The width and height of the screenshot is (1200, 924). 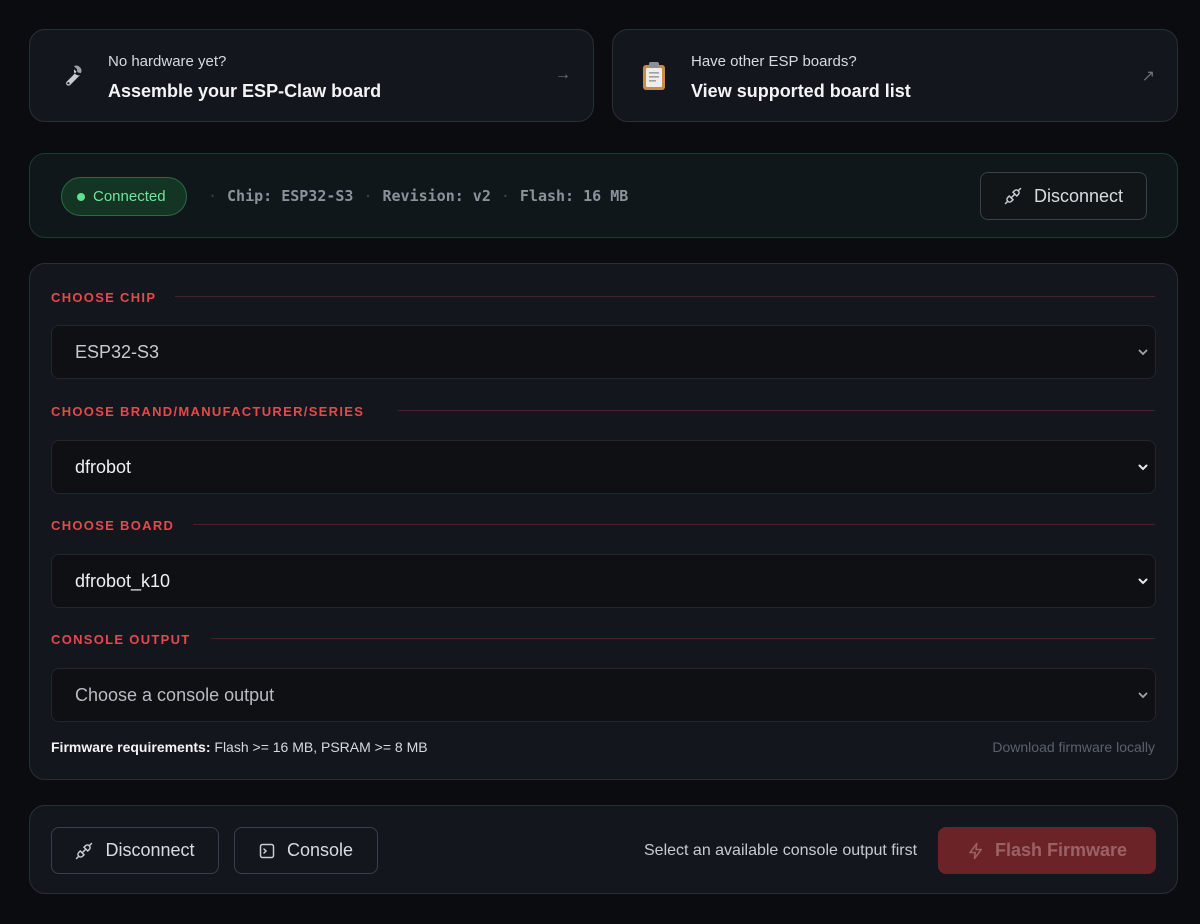 I want to click on external-link-icon: ↗, so click(x=1148, y=76).